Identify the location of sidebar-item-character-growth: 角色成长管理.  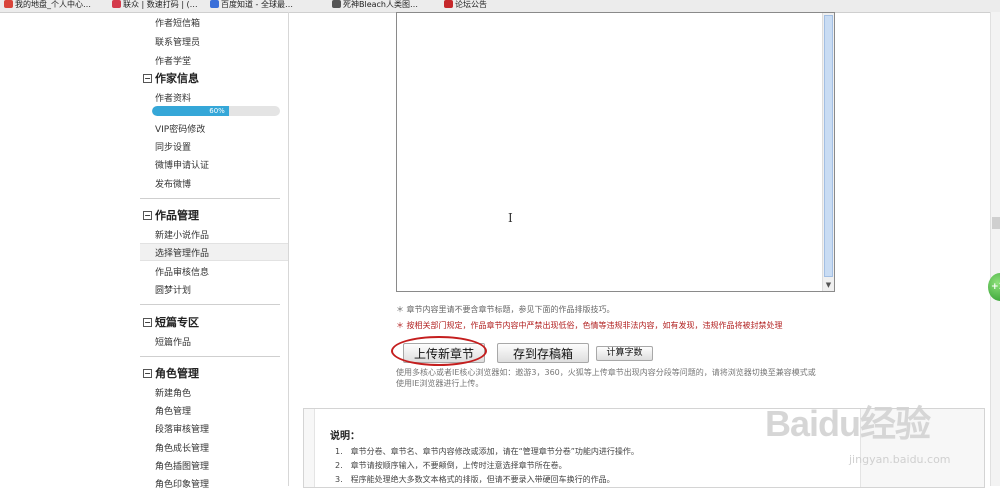
(182, 447).